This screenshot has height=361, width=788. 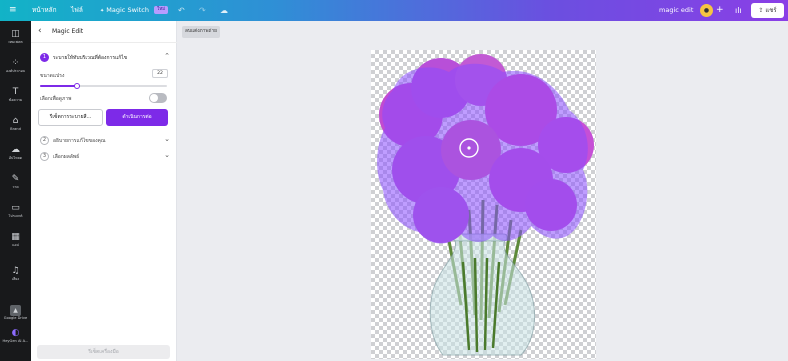 I want to click on slider-fill, so click(x=58, y=86).